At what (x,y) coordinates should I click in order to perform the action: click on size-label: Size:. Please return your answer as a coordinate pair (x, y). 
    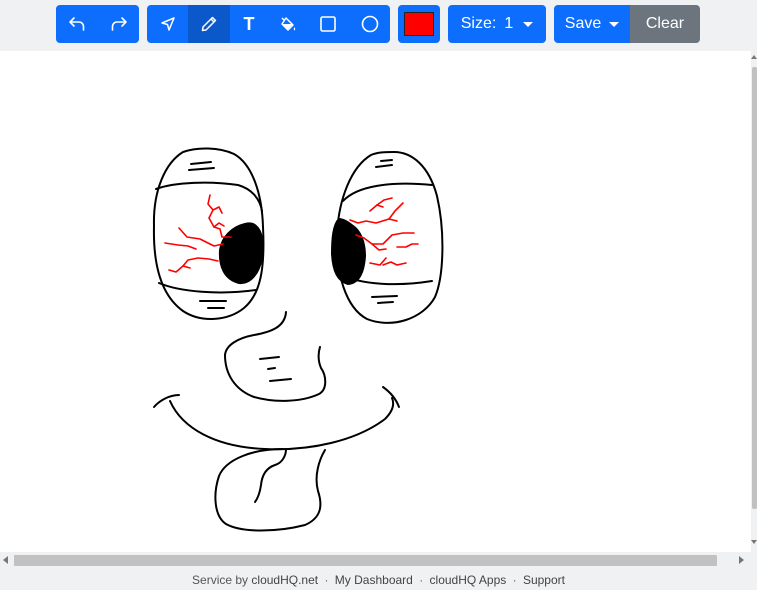
    Looking at the image, I should click on (478, 23).